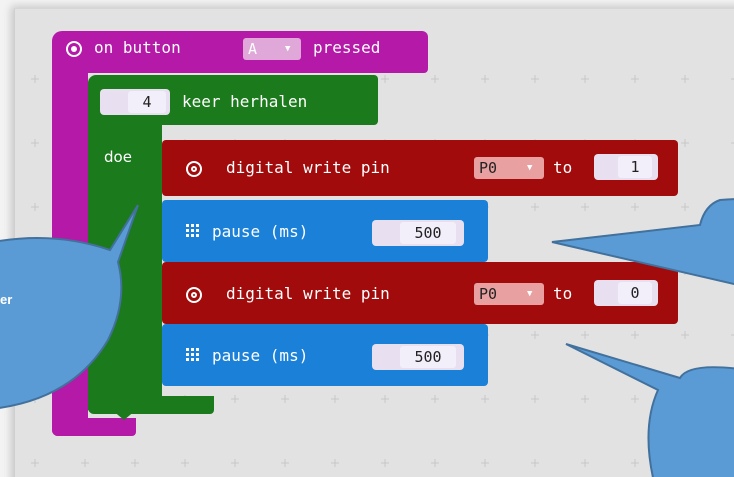 This screenshot has width=734, height=477. Describe the element at coordinates (69, 306) in the screenshot. I see `left-callout-bubble` at that location.